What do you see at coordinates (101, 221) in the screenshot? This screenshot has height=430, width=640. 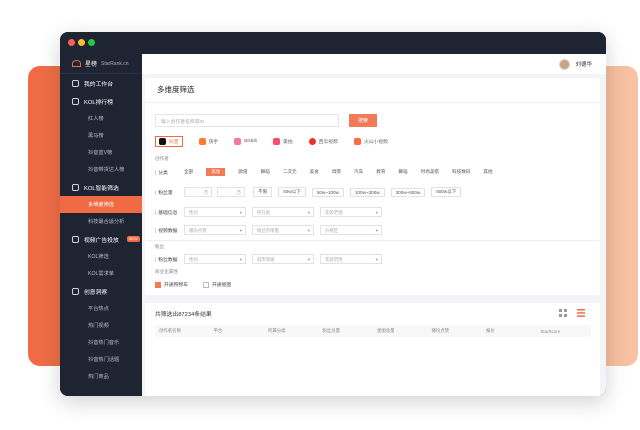 I see `sidebar-item-analysis: 科技最合适分析` at bounding box center [101, 221].